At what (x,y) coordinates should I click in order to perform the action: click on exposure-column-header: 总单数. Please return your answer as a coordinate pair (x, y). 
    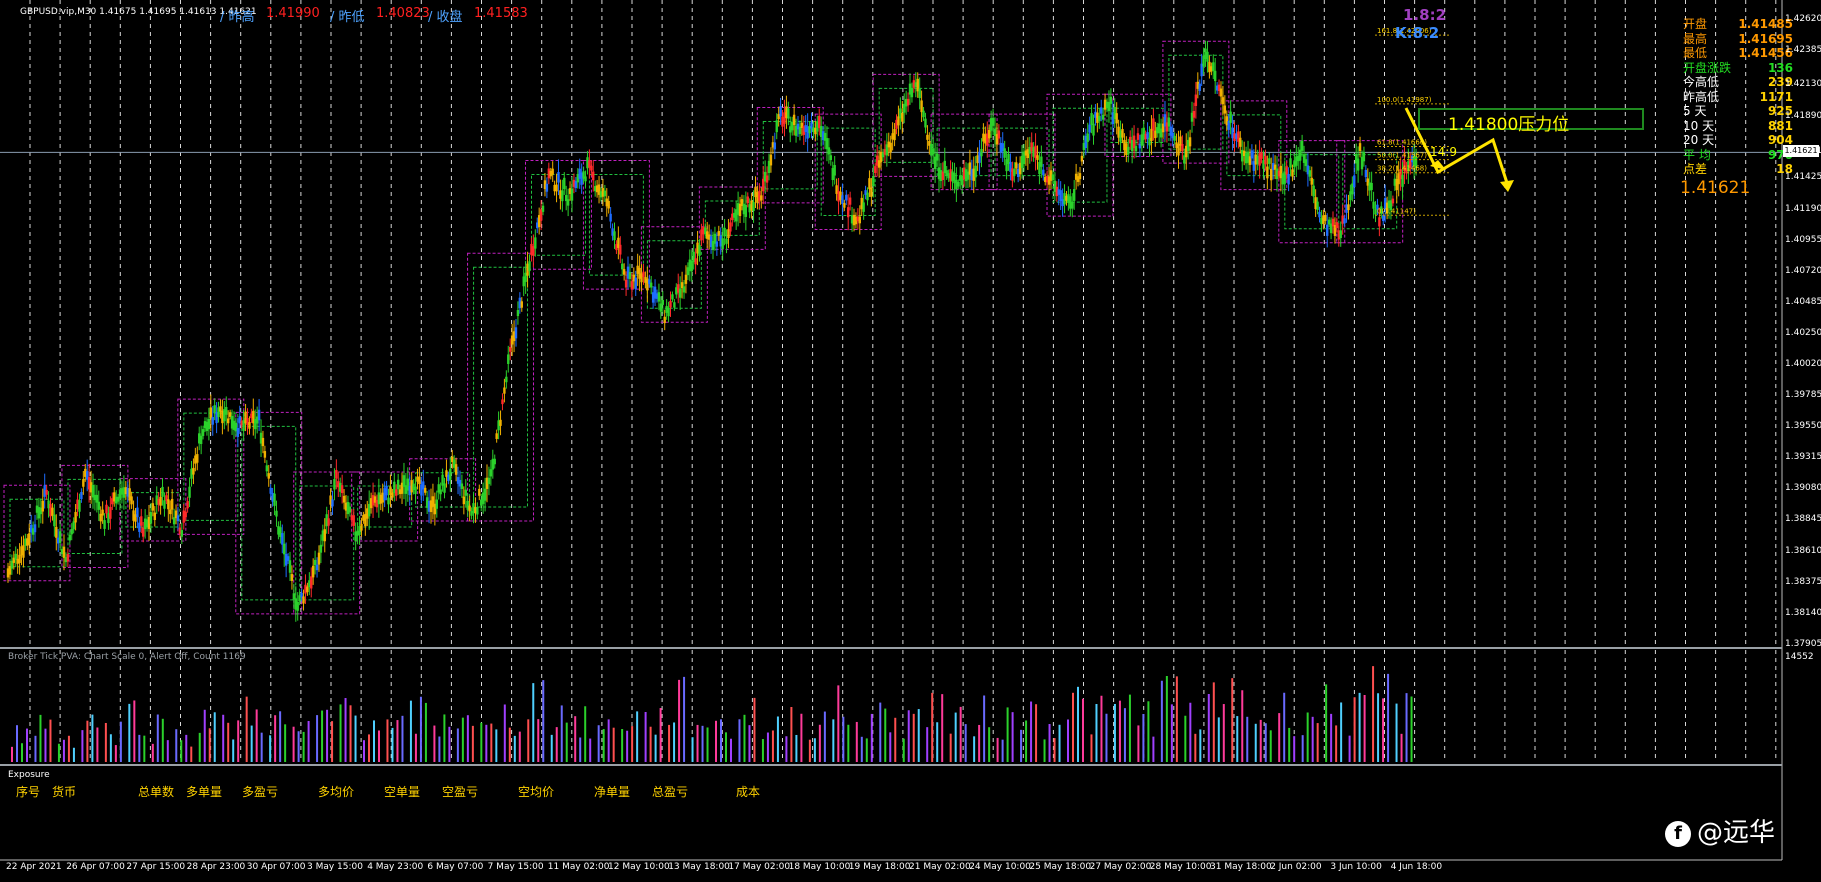
    Looking at the image, I should click on (156, 792).